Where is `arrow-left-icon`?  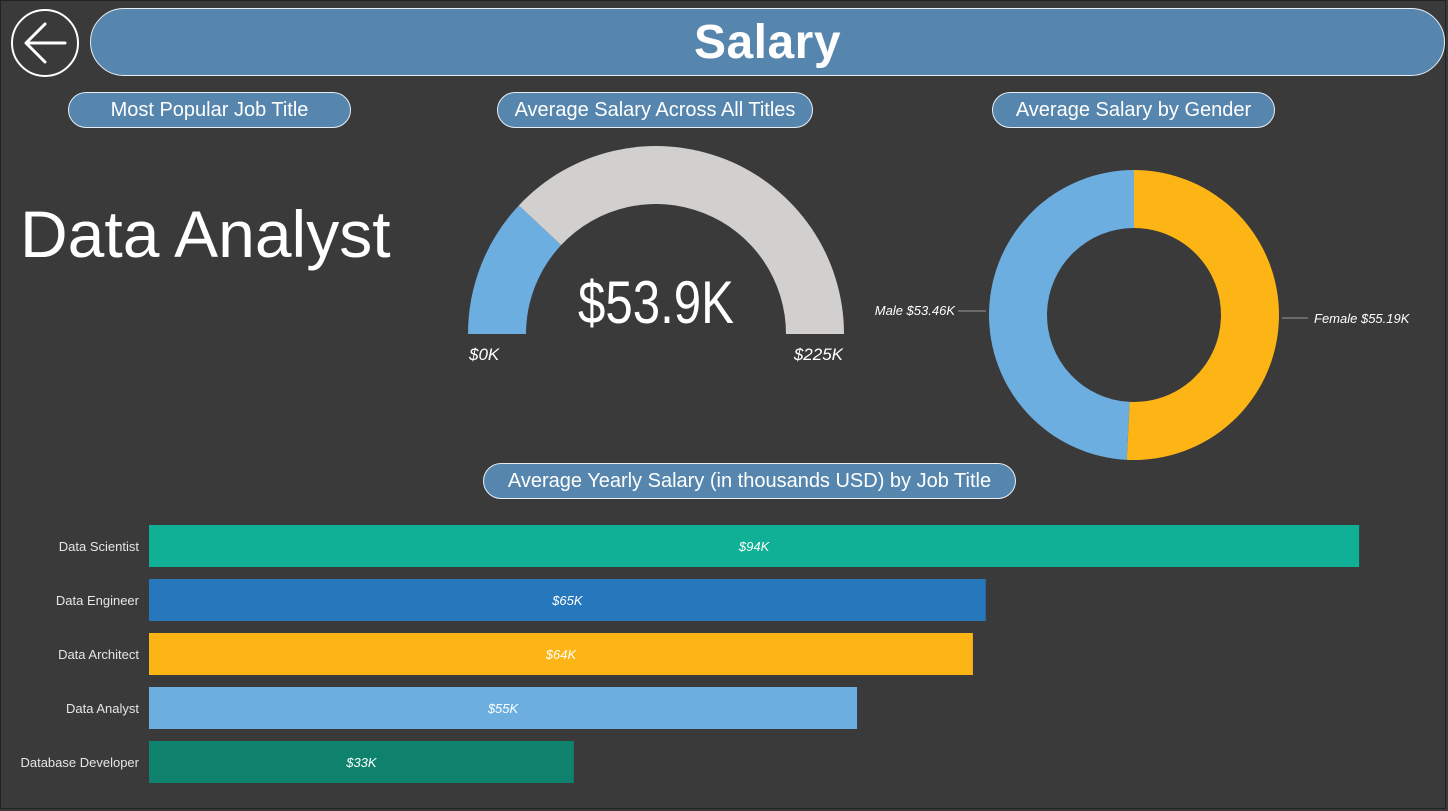 arrow-left-icon is located at coordinates (45, 43).